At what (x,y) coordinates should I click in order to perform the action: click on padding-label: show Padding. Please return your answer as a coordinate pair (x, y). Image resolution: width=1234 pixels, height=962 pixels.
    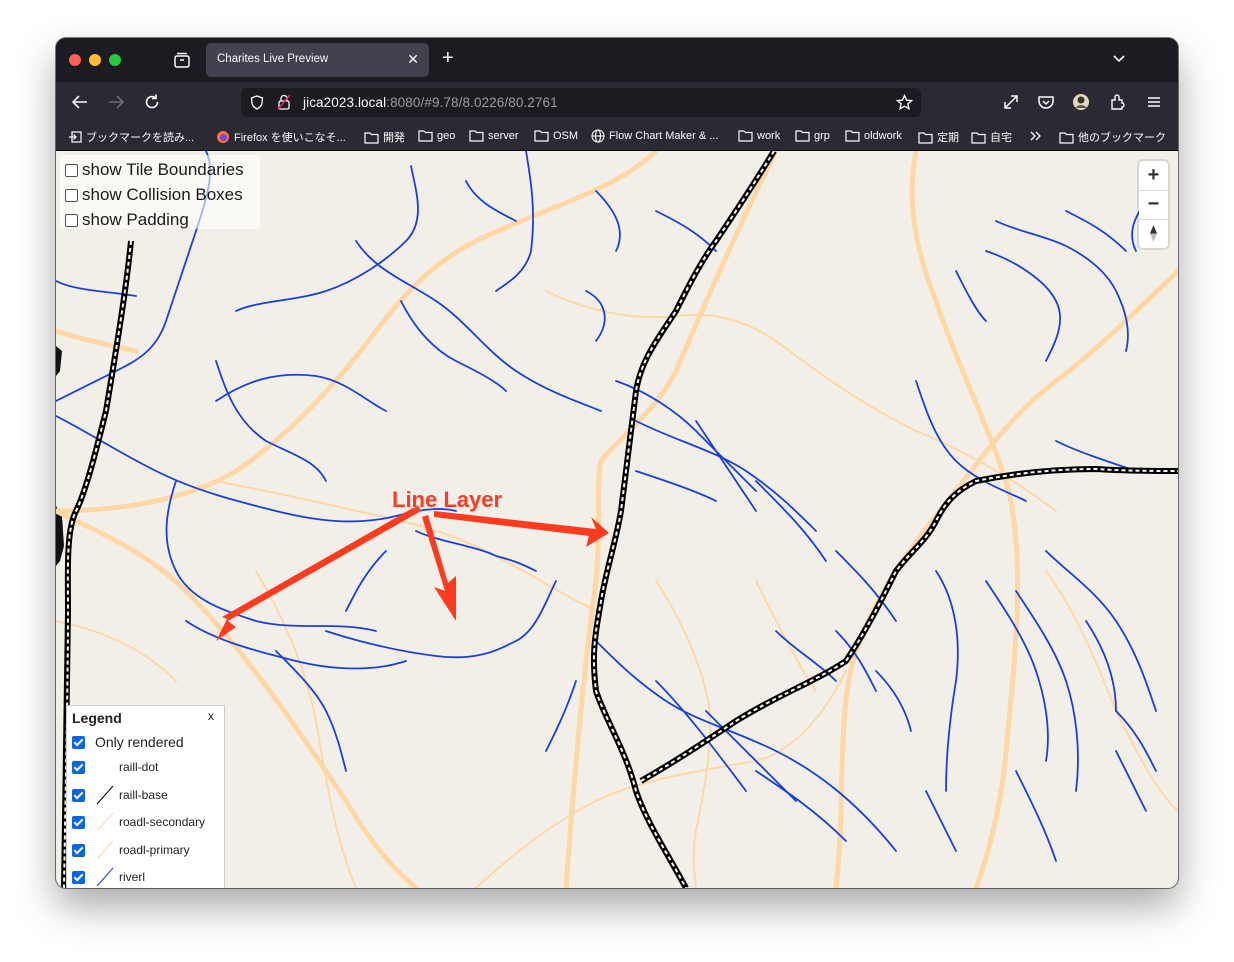
    Looking at the image, I should click on (135, 219).